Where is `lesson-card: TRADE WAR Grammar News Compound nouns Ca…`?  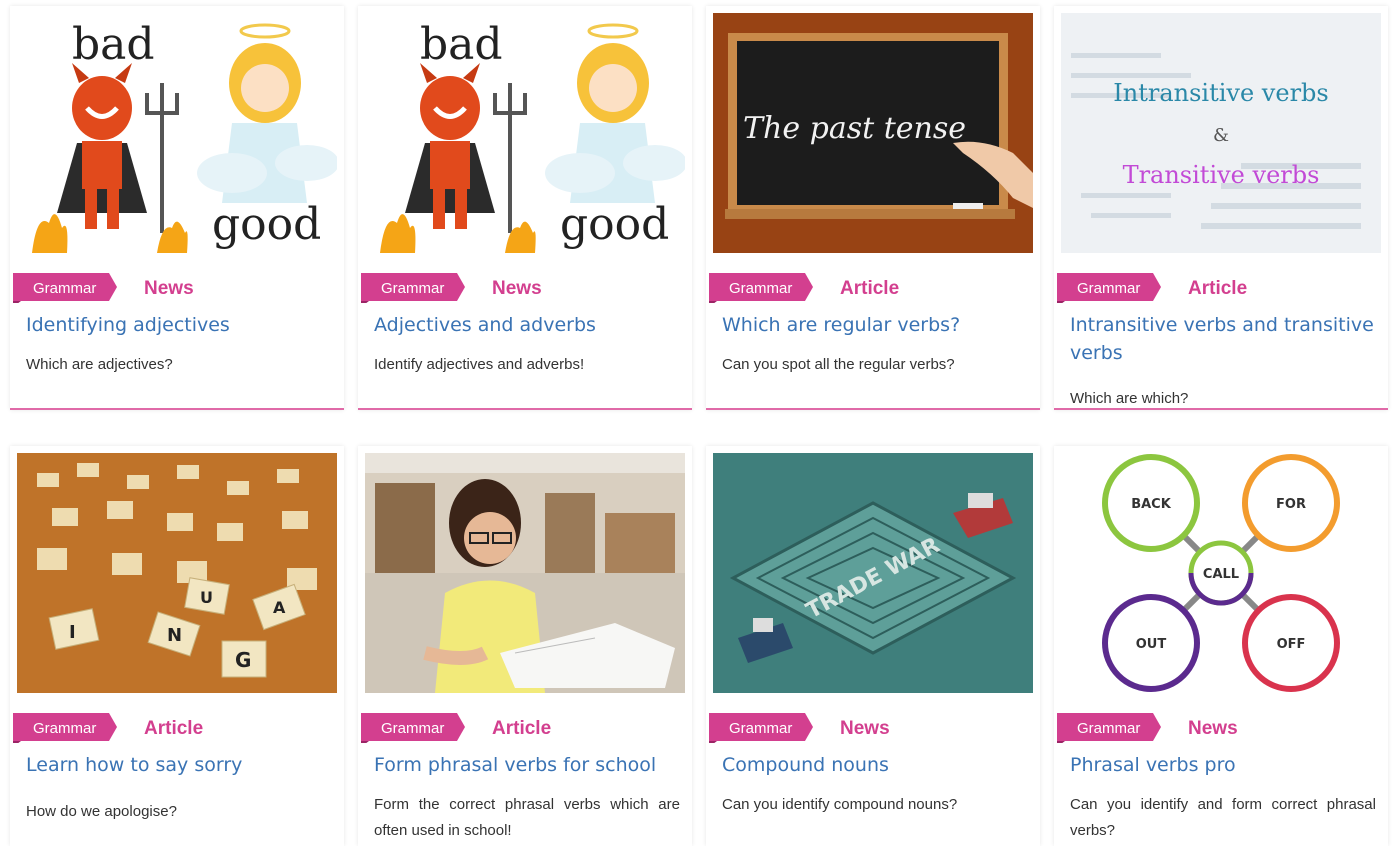
lesson-card: TRADE WAR Grammar News Compound nouns Ca… is located at coordinates (873, 646).